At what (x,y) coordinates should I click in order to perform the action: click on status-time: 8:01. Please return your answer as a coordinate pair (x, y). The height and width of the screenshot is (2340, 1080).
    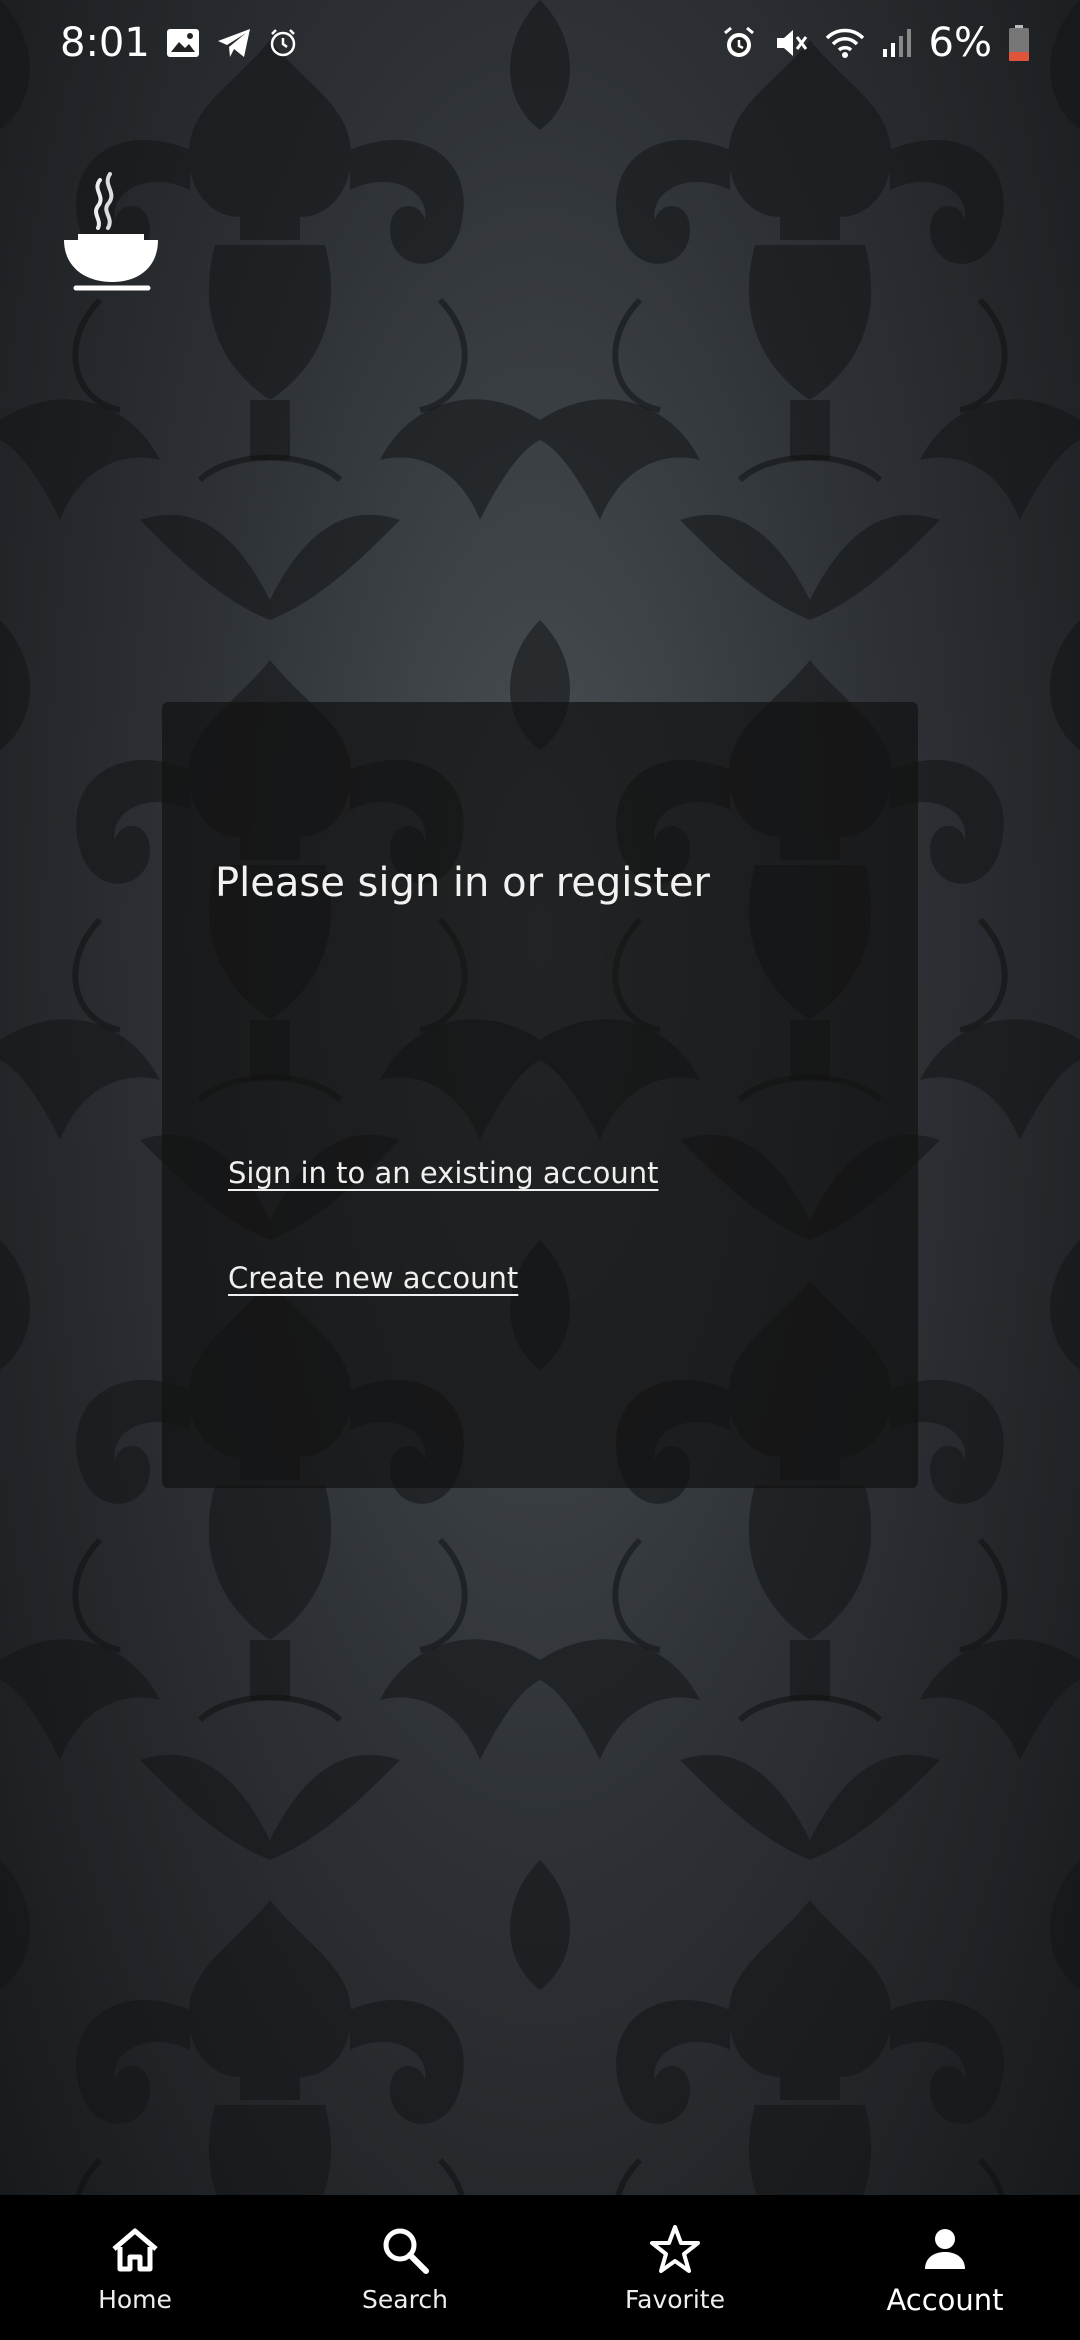
    Looking at the image, I should click on (105, 43).